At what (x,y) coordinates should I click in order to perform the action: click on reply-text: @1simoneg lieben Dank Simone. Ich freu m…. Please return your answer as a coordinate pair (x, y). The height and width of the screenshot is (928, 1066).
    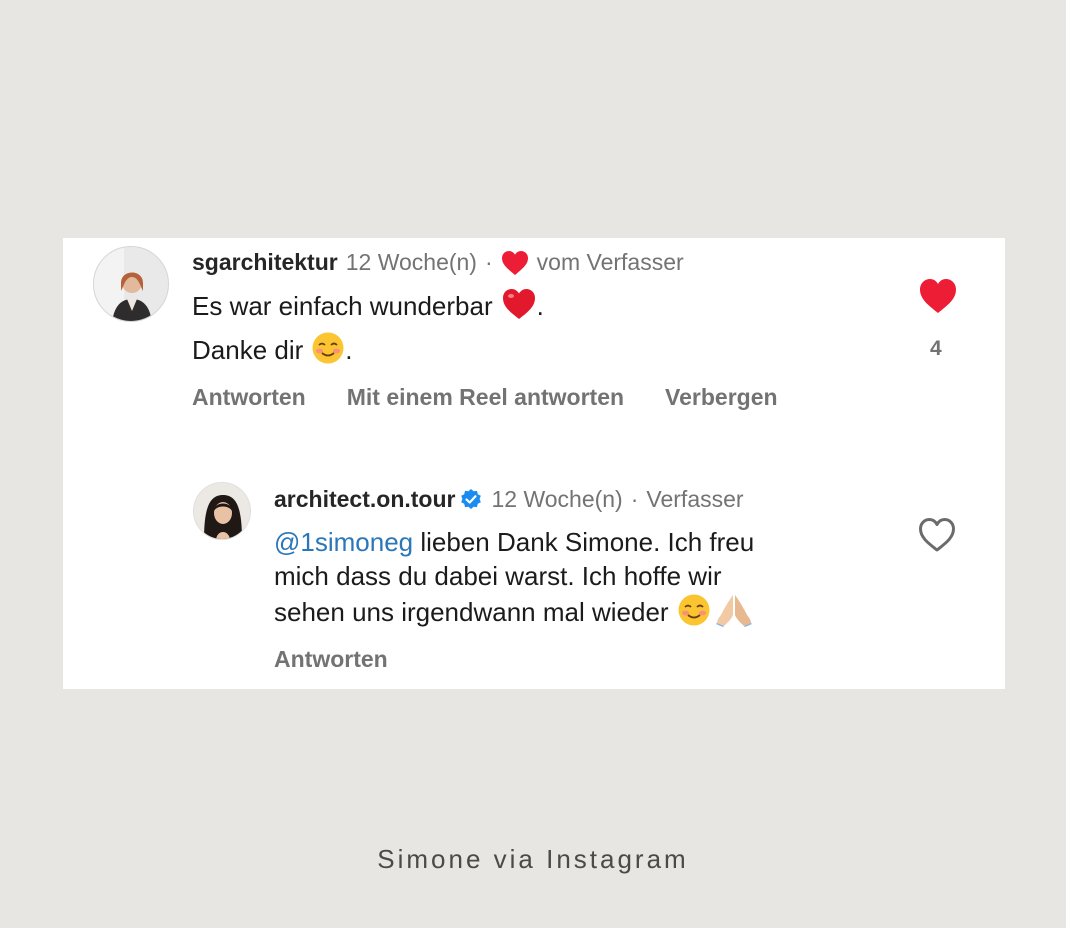
    Looking at the image, I should click on (514, 577).